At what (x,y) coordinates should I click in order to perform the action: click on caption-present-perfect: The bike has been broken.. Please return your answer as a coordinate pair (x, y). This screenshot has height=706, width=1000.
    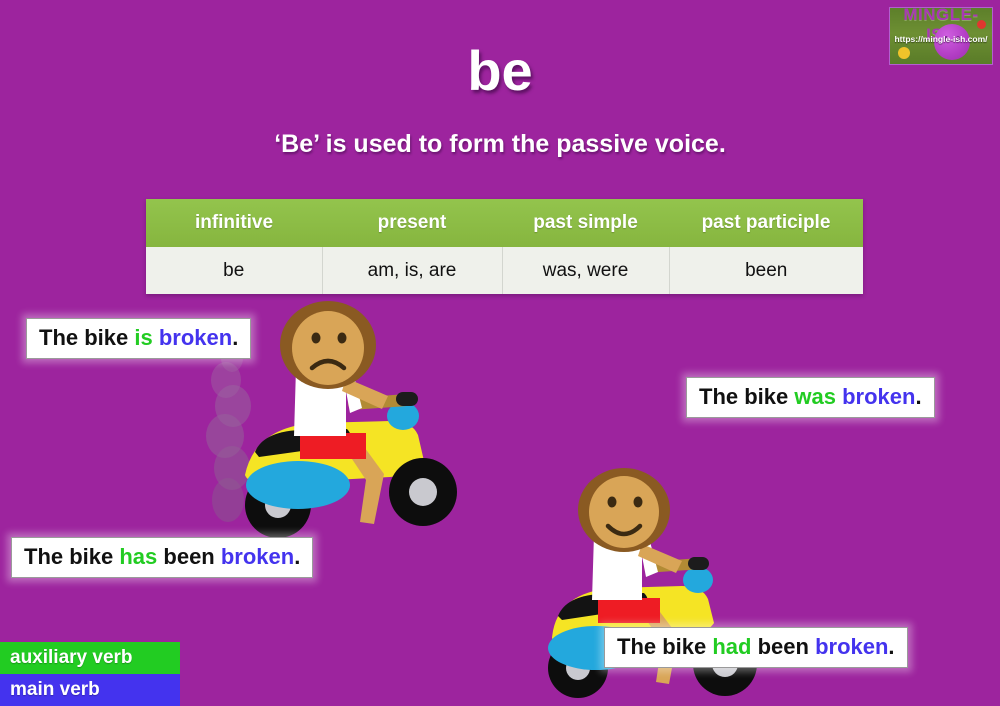
    Looking at the image, I should click on (162, 557).